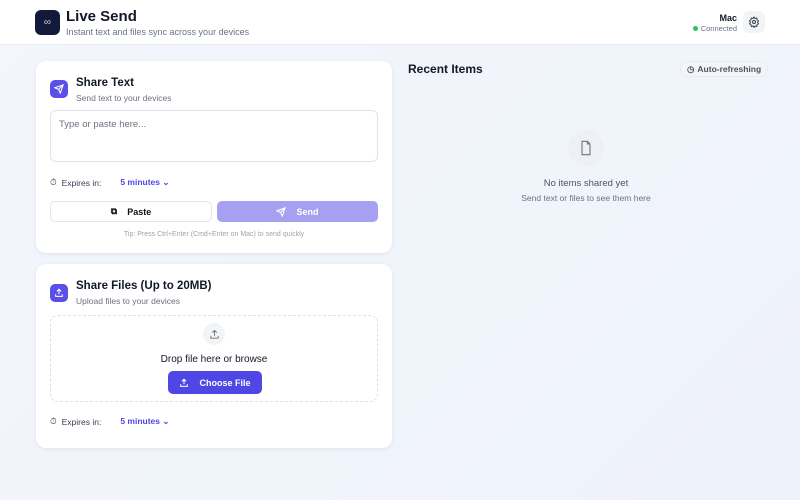 This screenshot has height=500, width=800. I want to click on status-text: Connected, so click(718, 28).